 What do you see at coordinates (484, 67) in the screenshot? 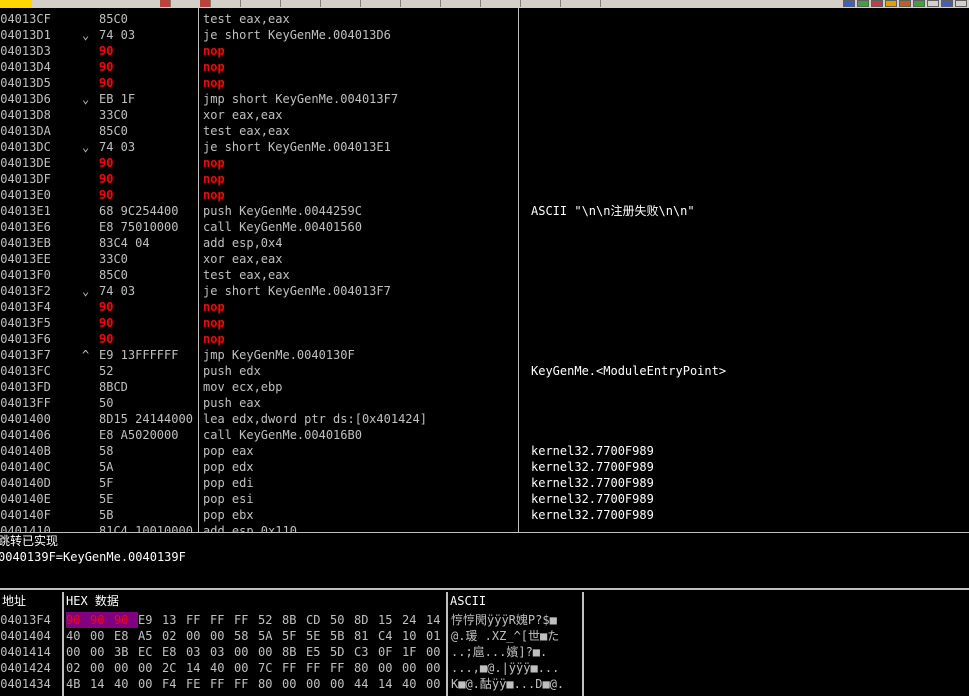
I see `disasm-row: 004013D4 90 nop` at bounding box center [484, 67].